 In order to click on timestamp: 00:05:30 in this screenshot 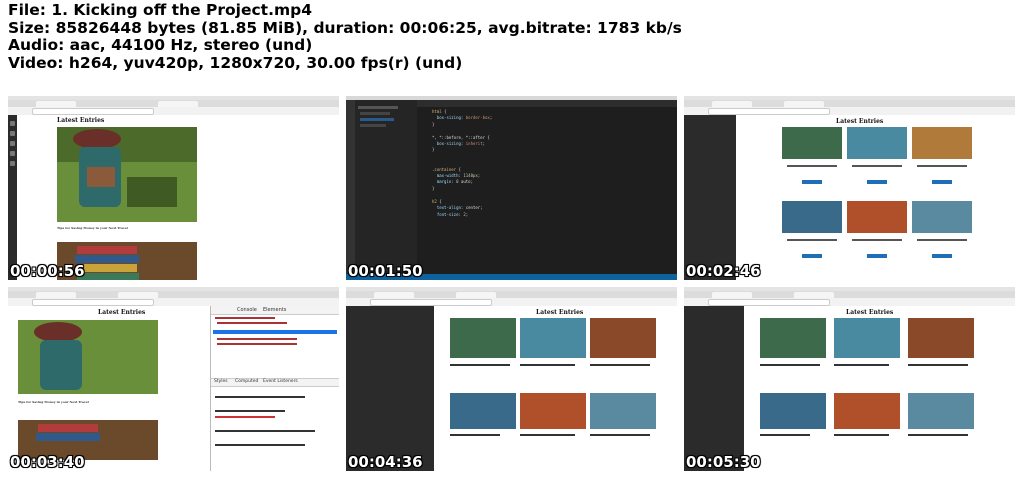, I will do `click(723, 462)`.